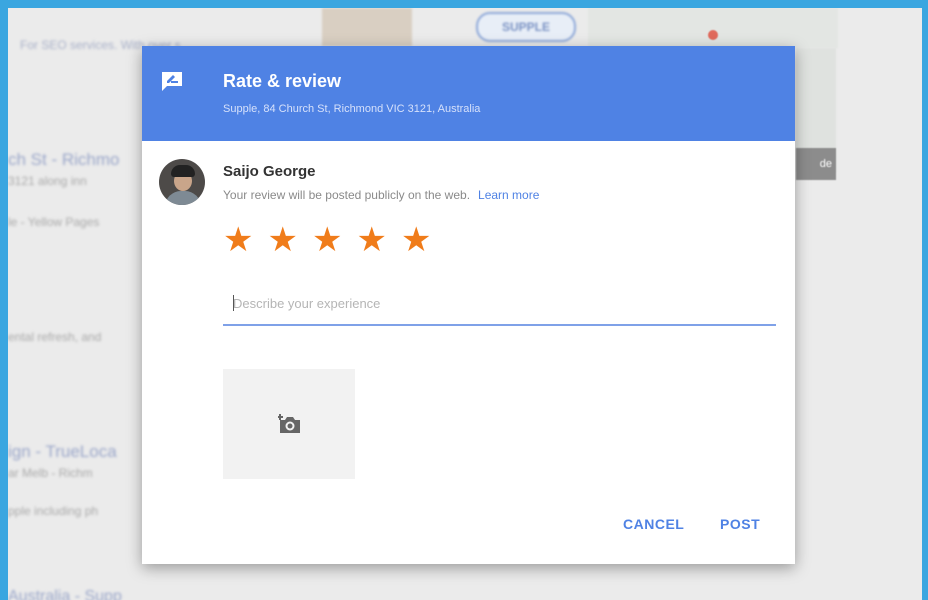 The height and width of the screenshot is (600, 928). Describe the element at coordinates (713, 35) in the screenshot. I see `map-pin-icon` at that location.